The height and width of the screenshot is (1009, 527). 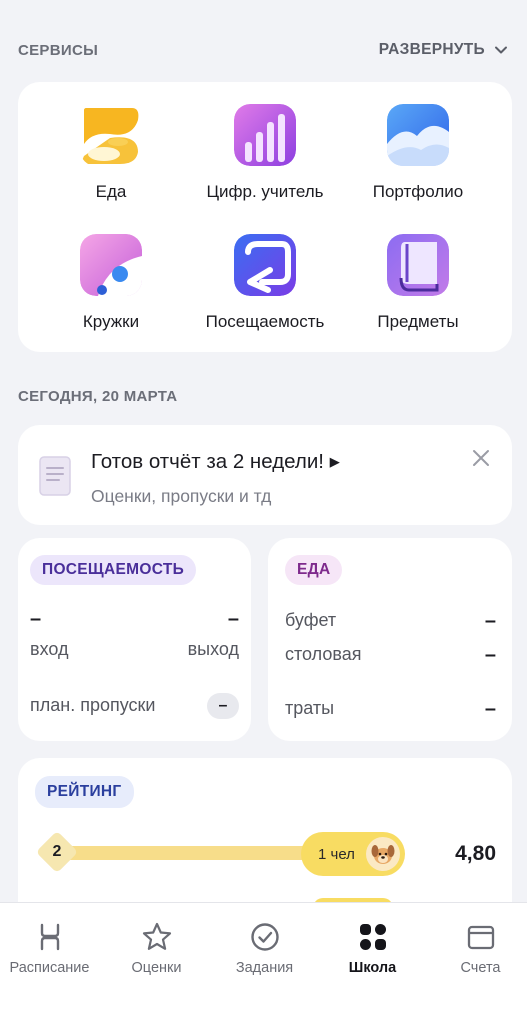 I want to click on tab-accounts: Счета, so click(x=477, y=948).